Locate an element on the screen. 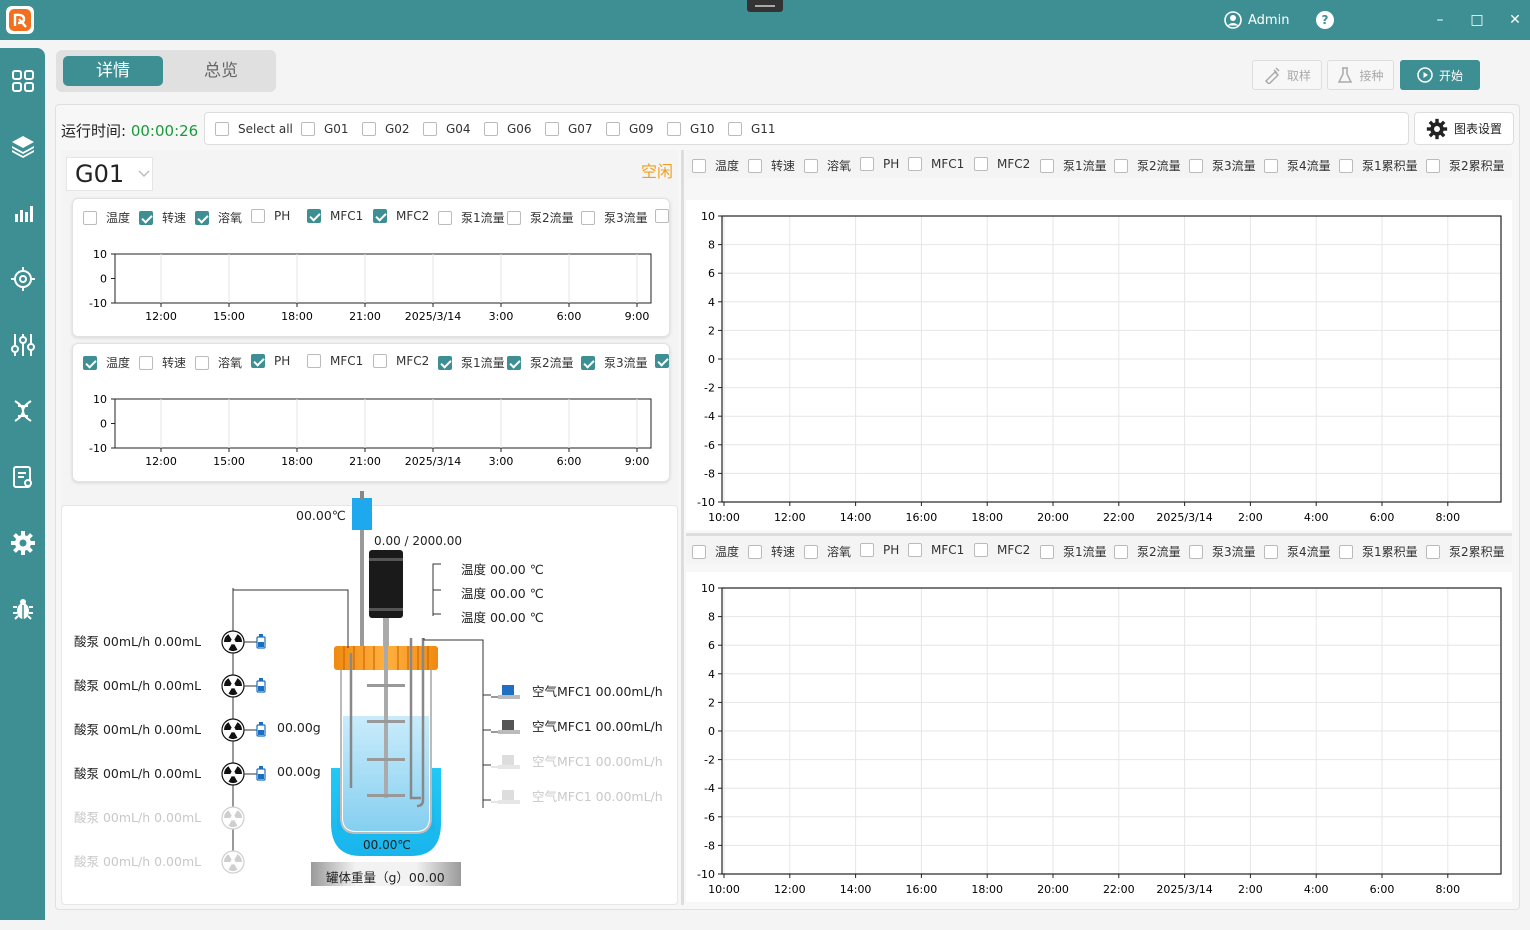 The width and height of the screenshot is (1530, 930). inoculate-button: 接种 is located at coordinates (1360, 75).